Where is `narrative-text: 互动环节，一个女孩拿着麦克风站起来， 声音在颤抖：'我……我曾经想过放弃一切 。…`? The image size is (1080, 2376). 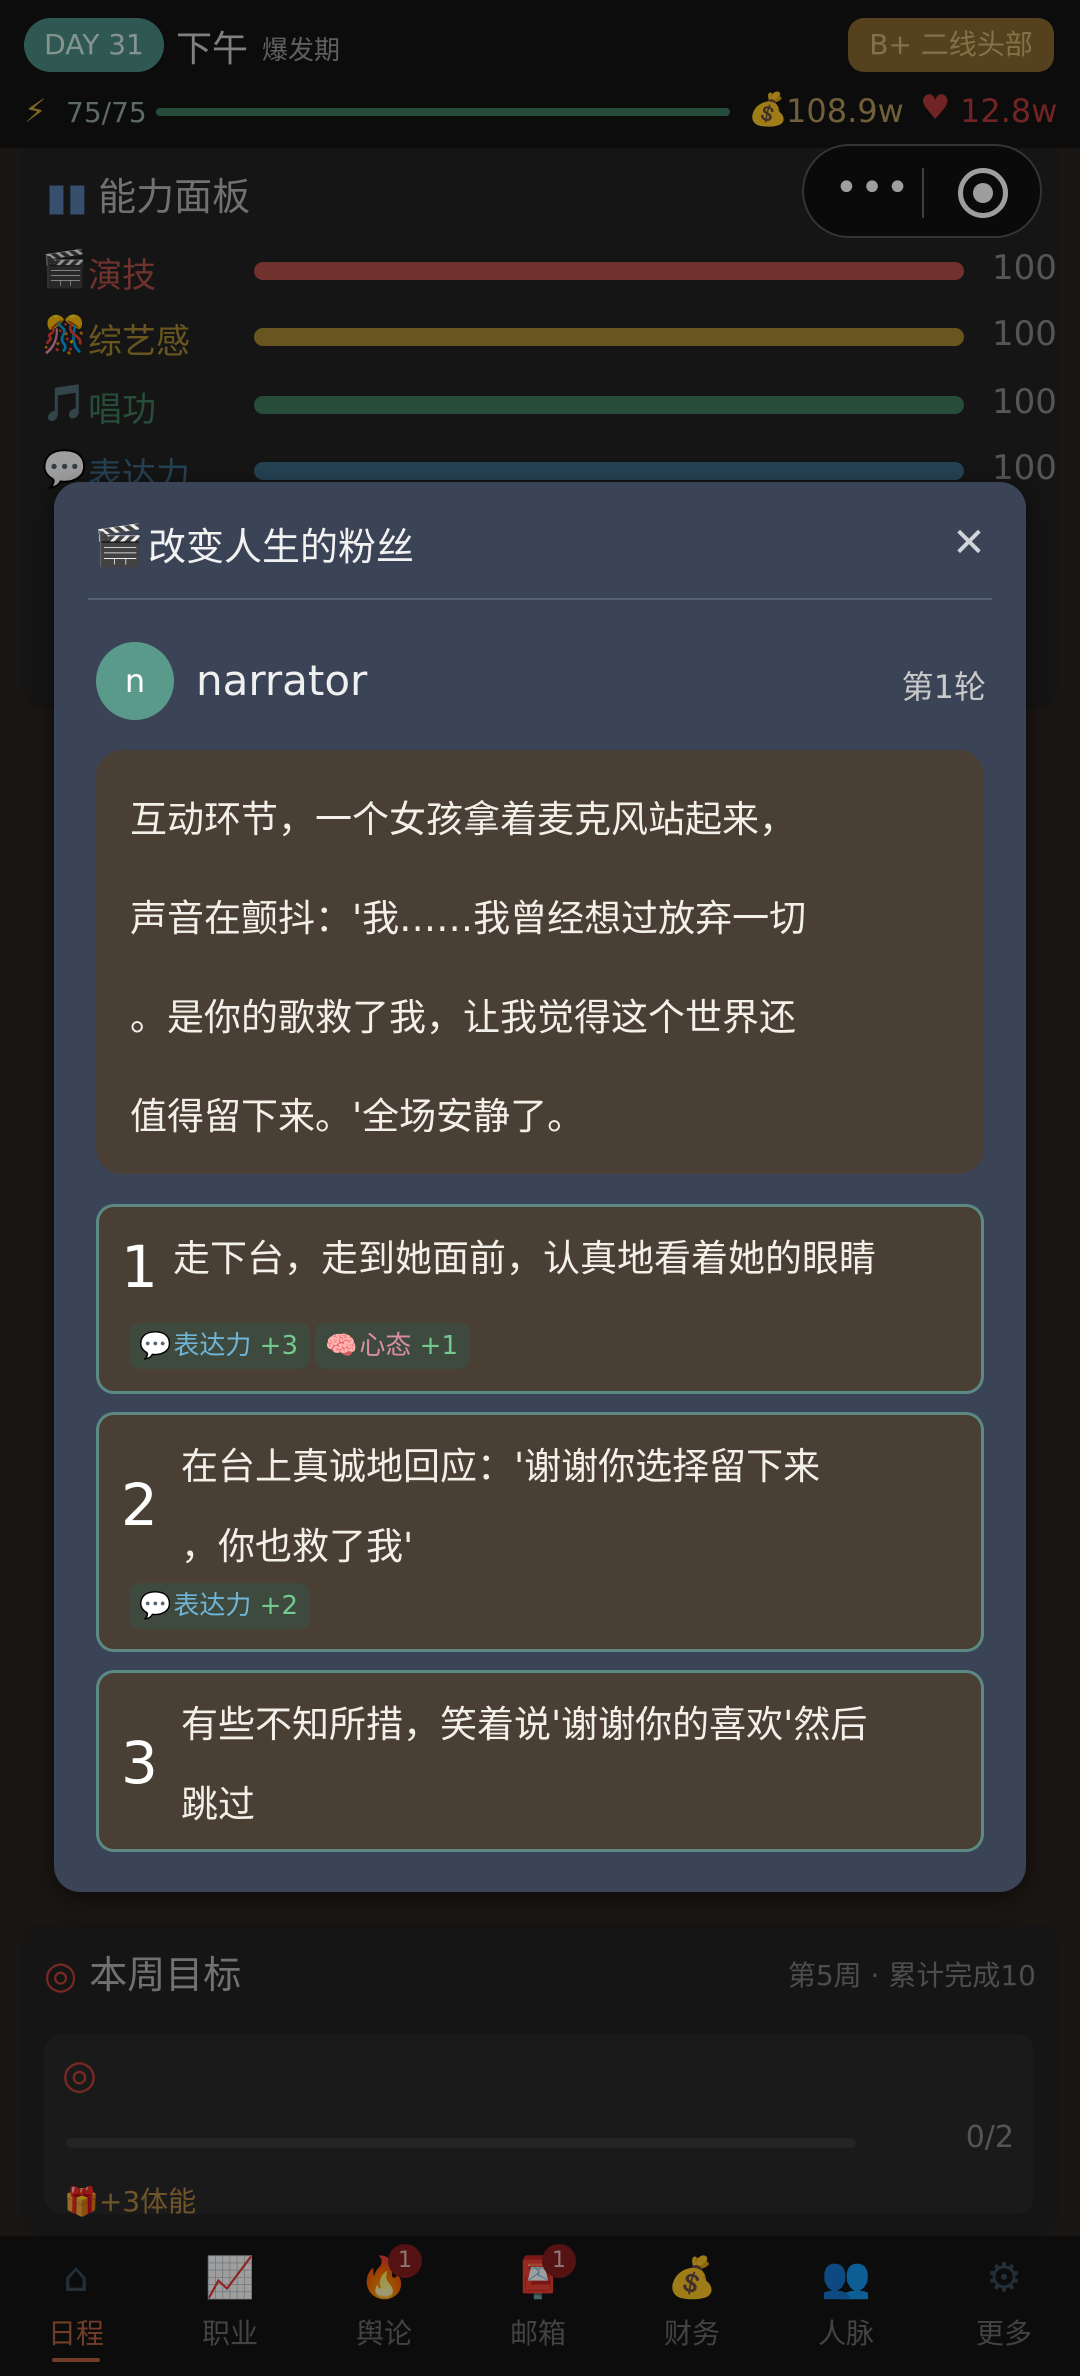 narrative-text: 互动环节，一个女孩拿着麦克风站起来， 声音在颤抖：'我……我曾经想过放弃一切 。… is located at coordinates (468, 968).